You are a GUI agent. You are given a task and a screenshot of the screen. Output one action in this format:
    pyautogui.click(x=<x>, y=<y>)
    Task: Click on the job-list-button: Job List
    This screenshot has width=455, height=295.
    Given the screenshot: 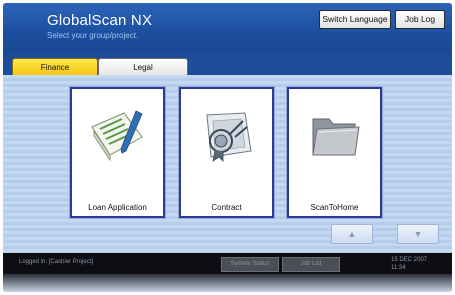 What is the action you would take?
    pyautogui.click(x=311, y=264)
    